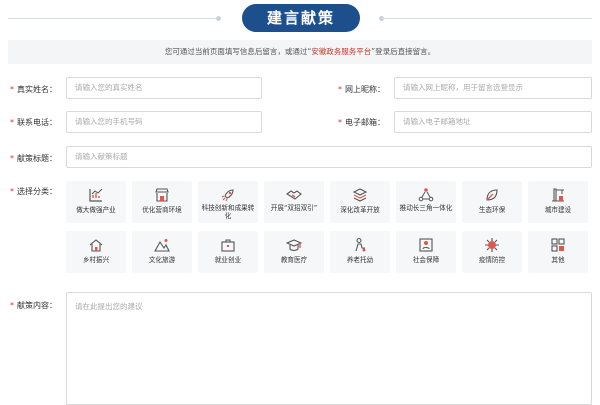  I want to click on id-card-icon, so click(426, 245).